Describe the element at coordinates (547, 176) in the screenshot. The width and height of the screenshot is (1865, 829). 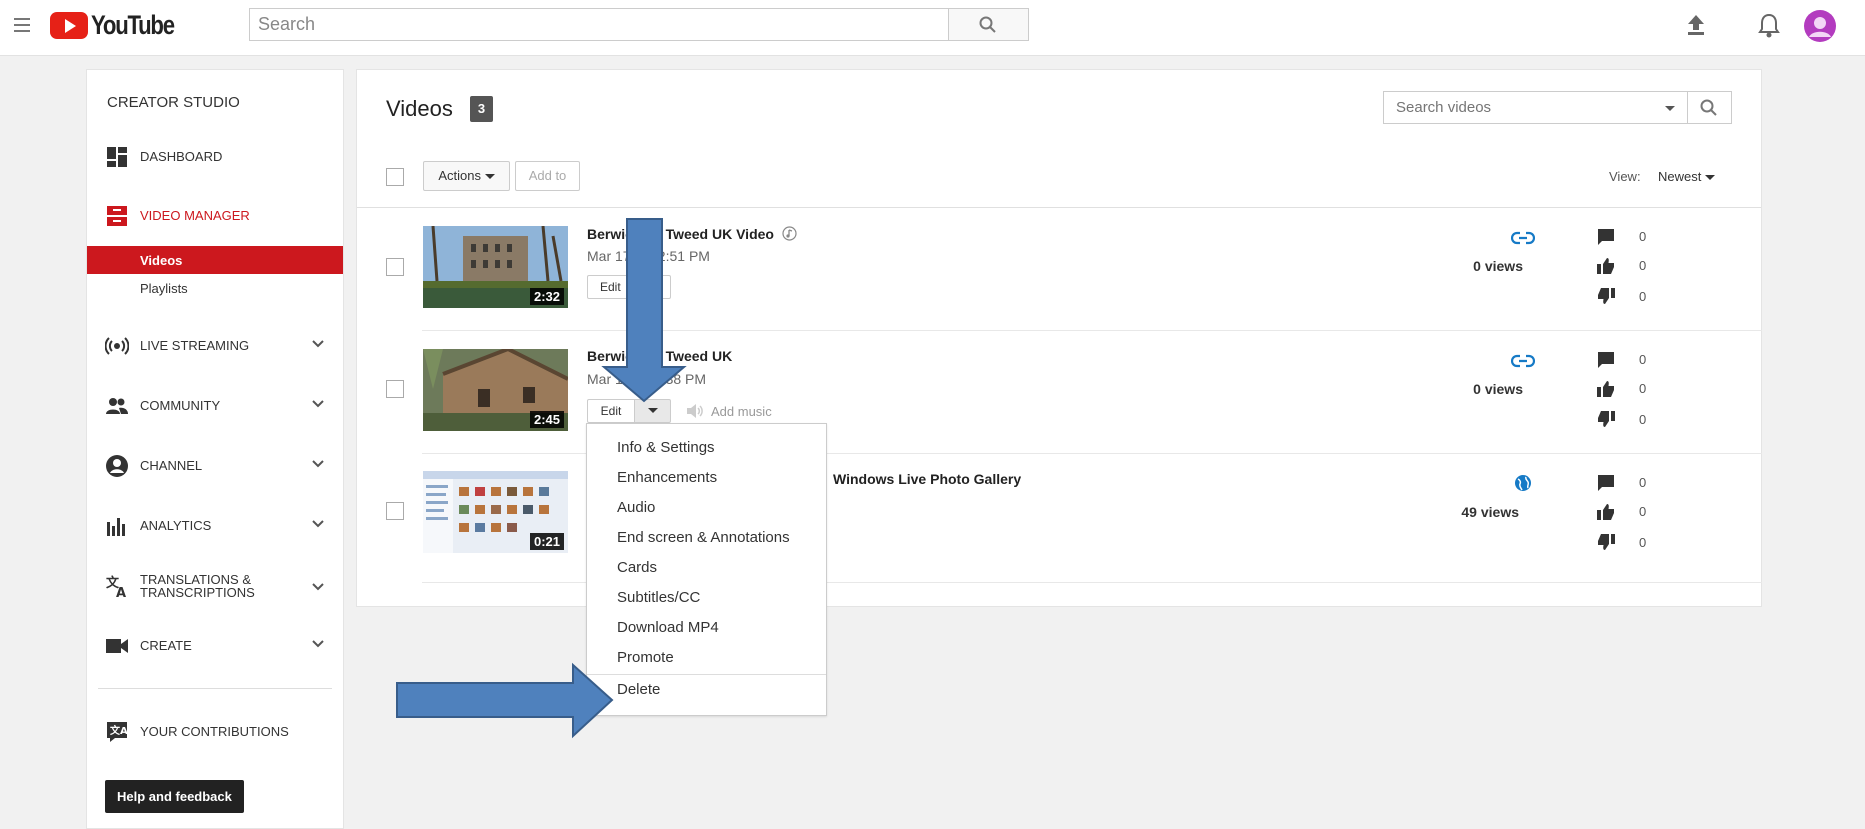
I see `add-to-button: Add to` at that location.